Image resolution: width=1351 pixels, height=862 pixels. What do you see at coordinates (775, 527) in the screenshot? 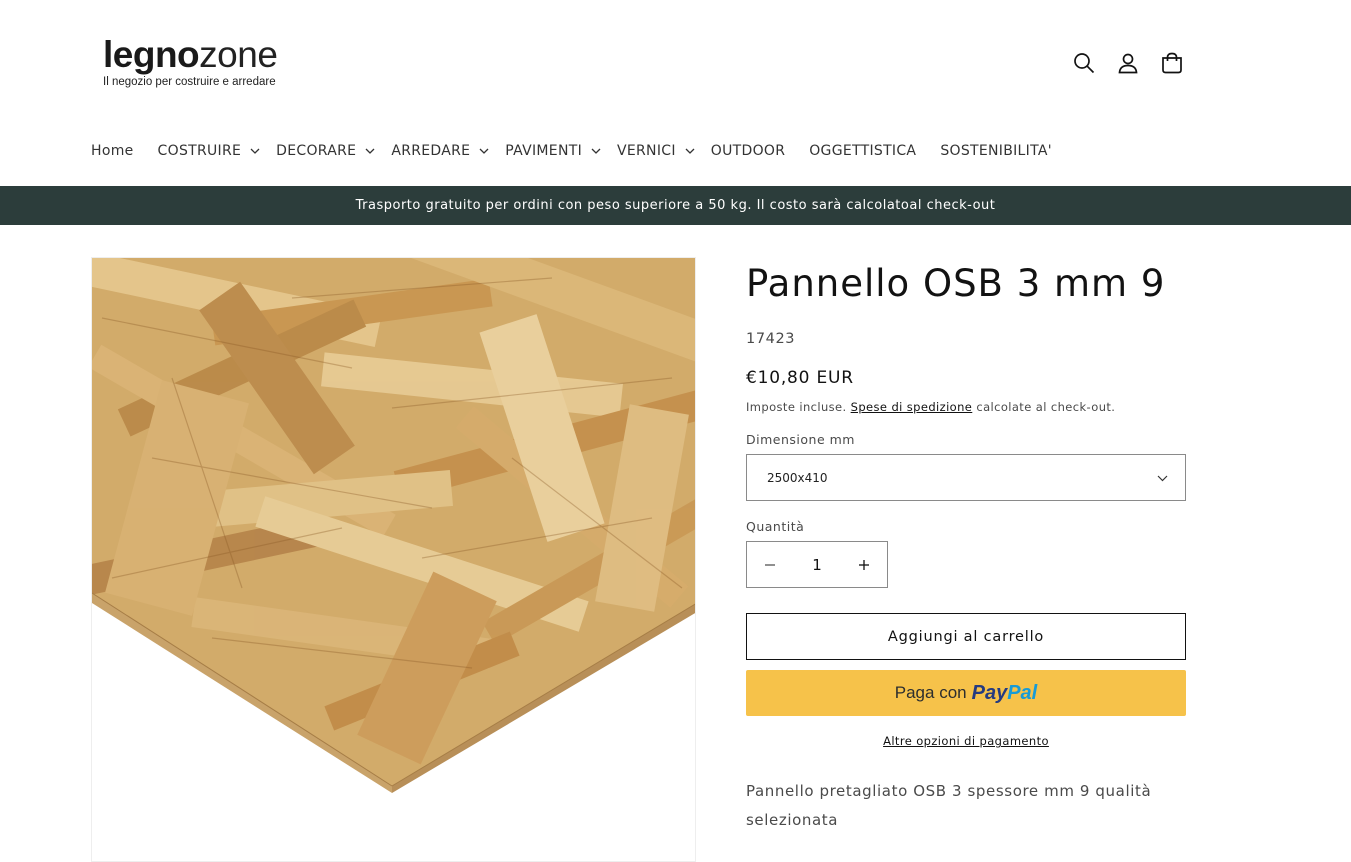
I see `quantity-label: Quantità` at bounding box center [775, 527].